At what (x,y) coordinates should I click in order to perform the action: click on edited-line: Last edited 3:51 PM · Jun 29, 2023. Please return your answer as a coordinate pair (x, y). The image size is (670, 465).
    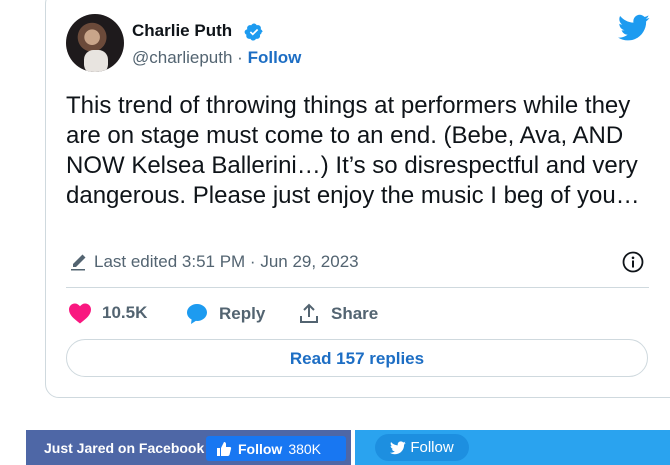
    Looking at the image, I should click on (213, 262).